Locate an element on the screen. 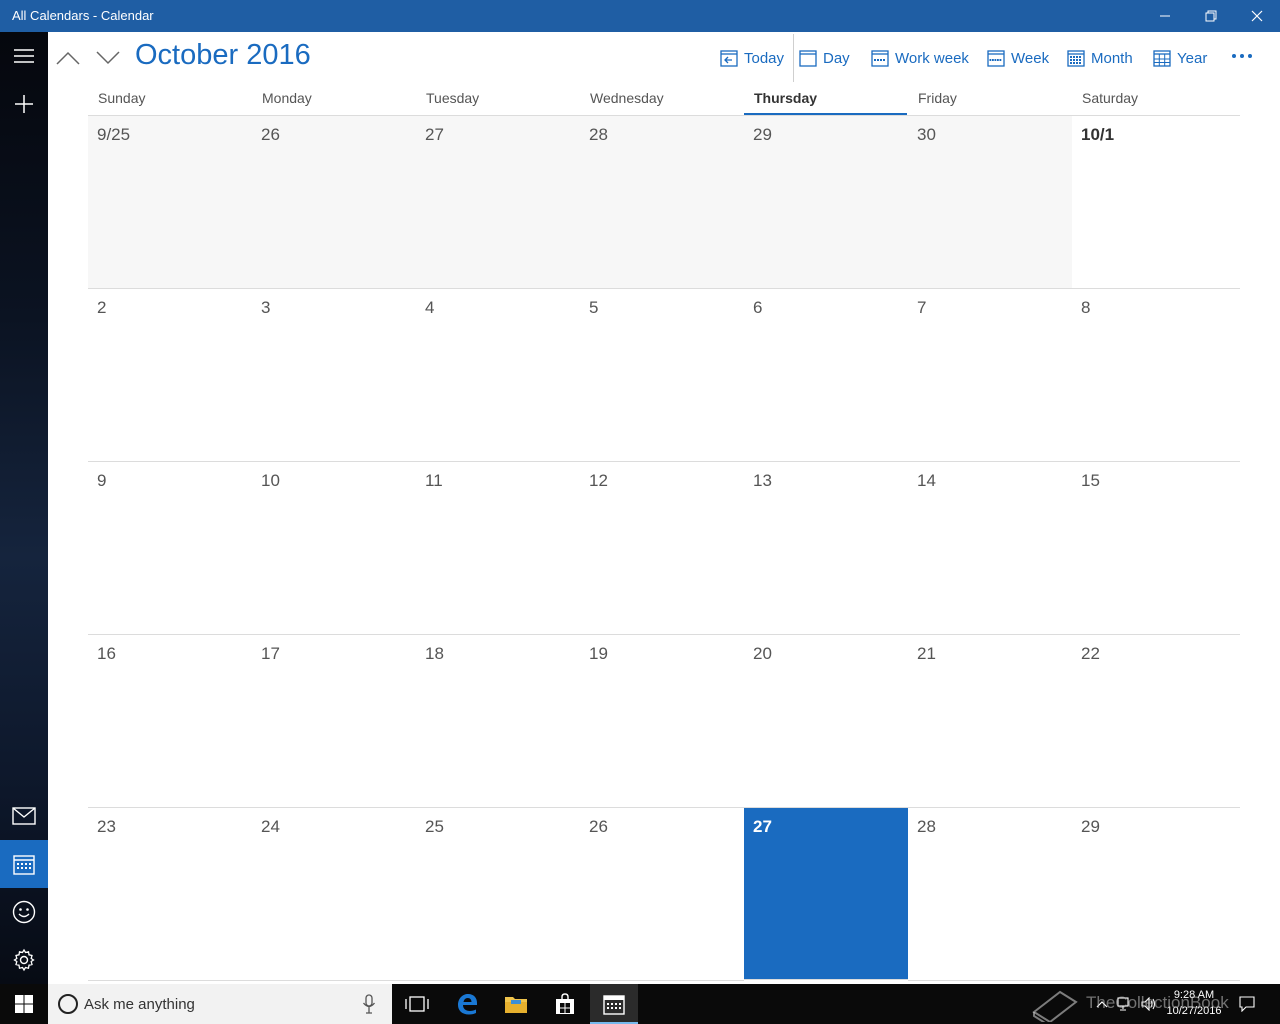 This screenshot has height=1024, width=1280. day-cell: 20 is located at coordinates (826, 721).